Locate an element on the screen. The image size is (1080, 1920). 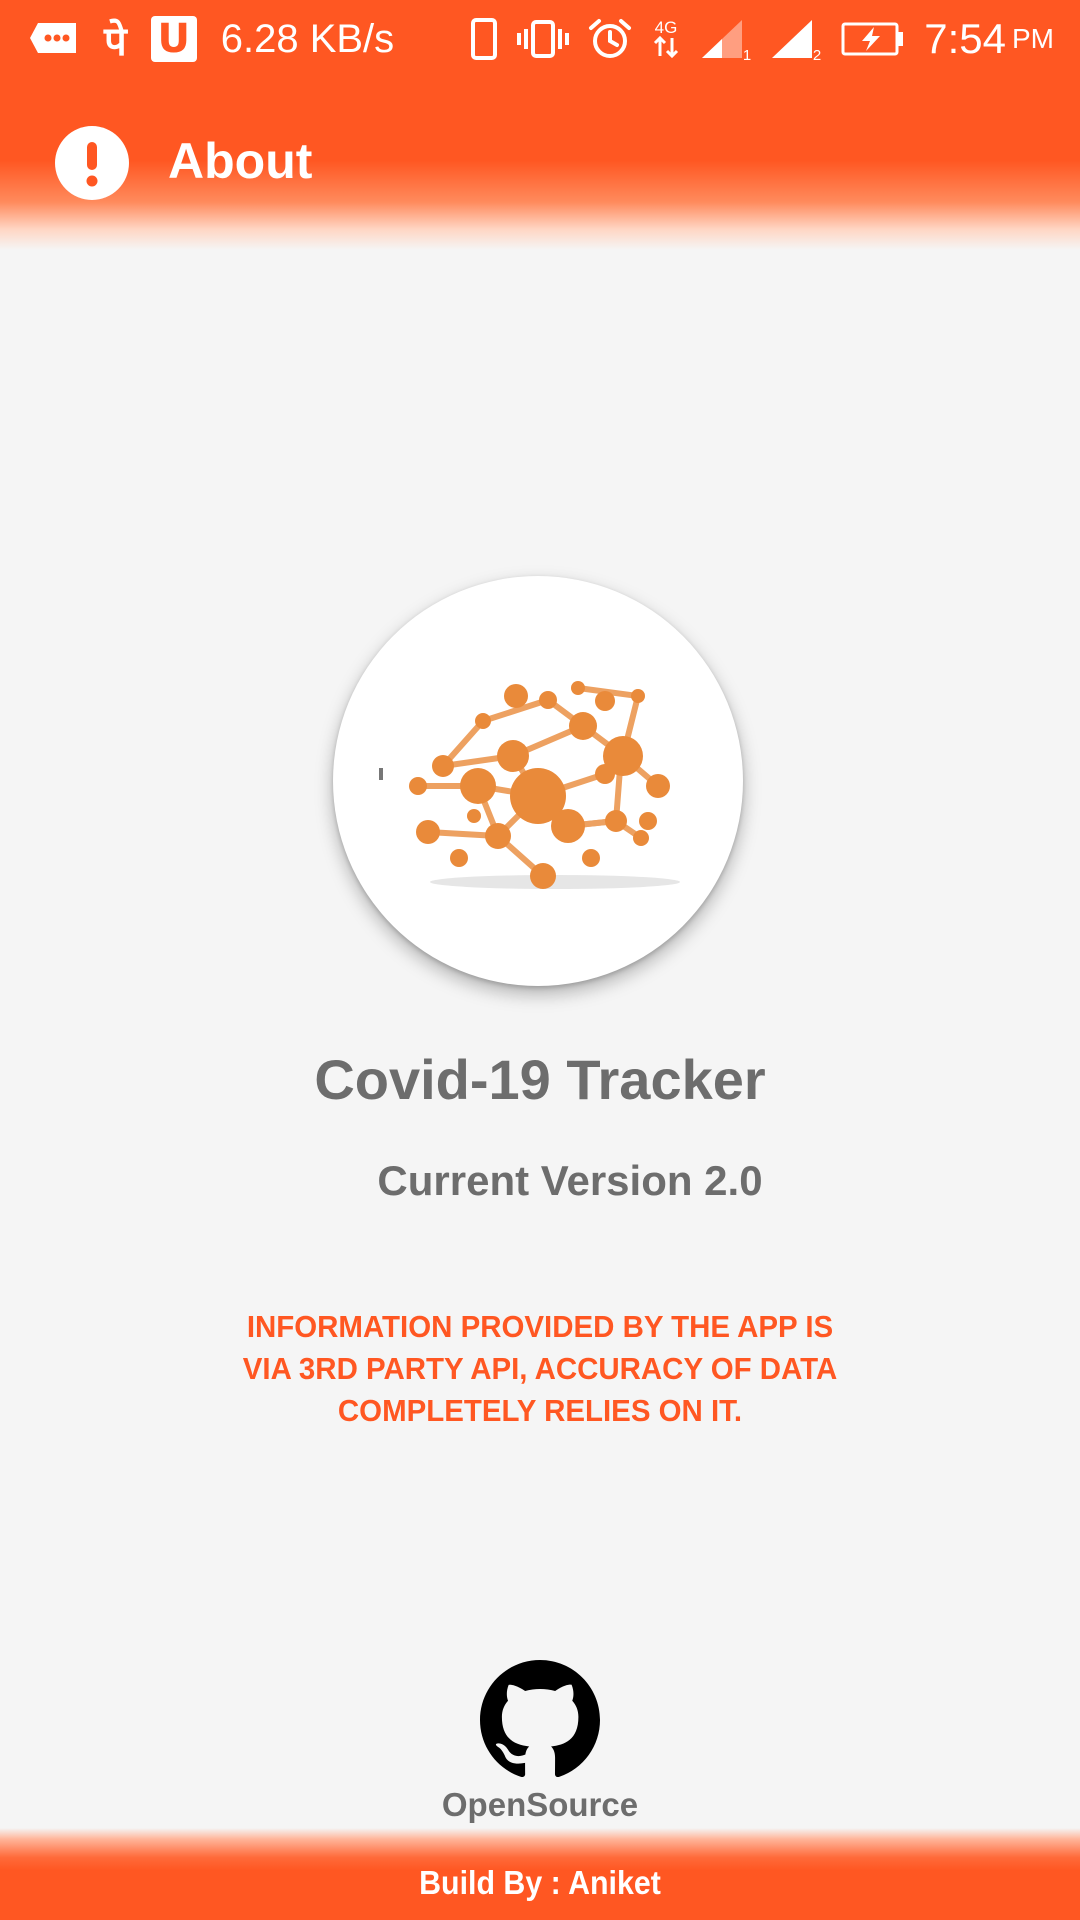
network-type-label: 4G is located at coordinates (666, 27).